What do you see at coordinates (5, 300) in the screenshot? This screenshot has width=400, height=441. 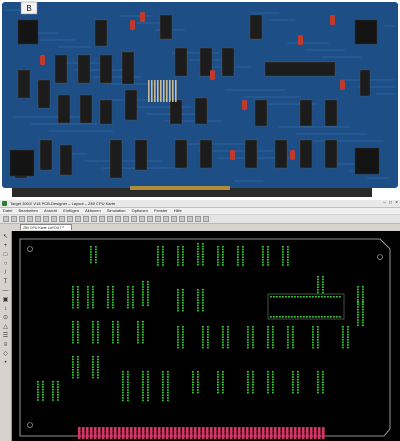 I see `tool-icon: ▣` at bounding box center [5, 300].